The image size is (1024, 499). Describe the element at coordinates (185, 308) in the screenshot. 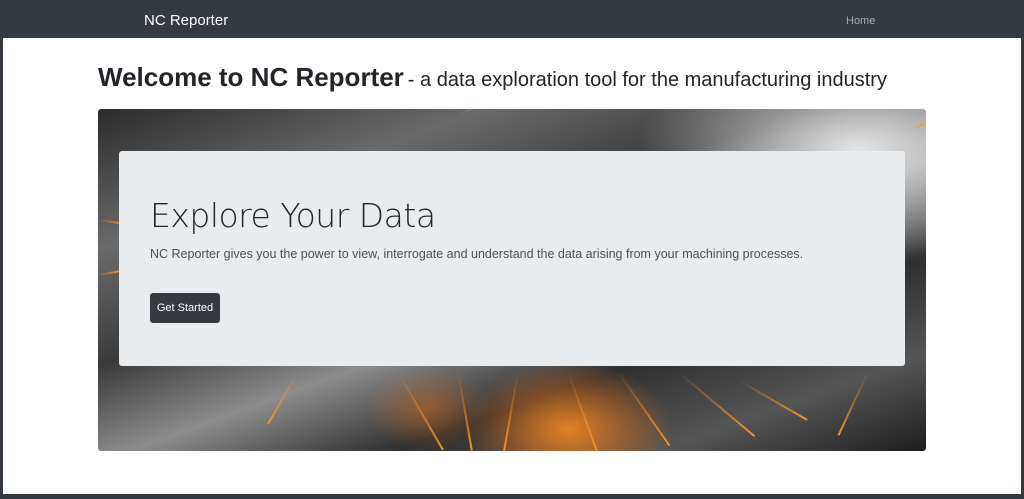

I see `get-started-button: Get Started` at that location.